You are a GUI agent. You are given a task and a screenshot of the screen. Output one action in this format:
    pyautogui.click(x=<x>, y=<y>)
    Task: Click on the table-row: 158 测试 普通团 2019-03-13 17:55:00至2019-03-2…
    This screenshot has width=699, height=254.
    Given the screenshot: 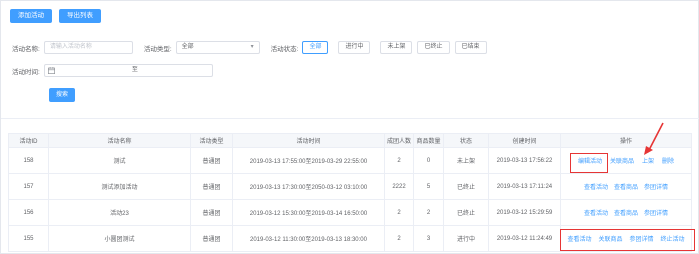 What is the action you would take?
    pyautogui.click(x=350, y=160)
    